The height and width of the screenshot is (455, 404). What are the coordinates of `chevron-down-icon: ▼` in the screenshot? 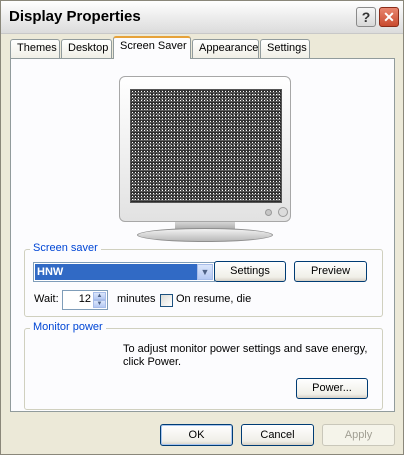 It's located at (205, 272).